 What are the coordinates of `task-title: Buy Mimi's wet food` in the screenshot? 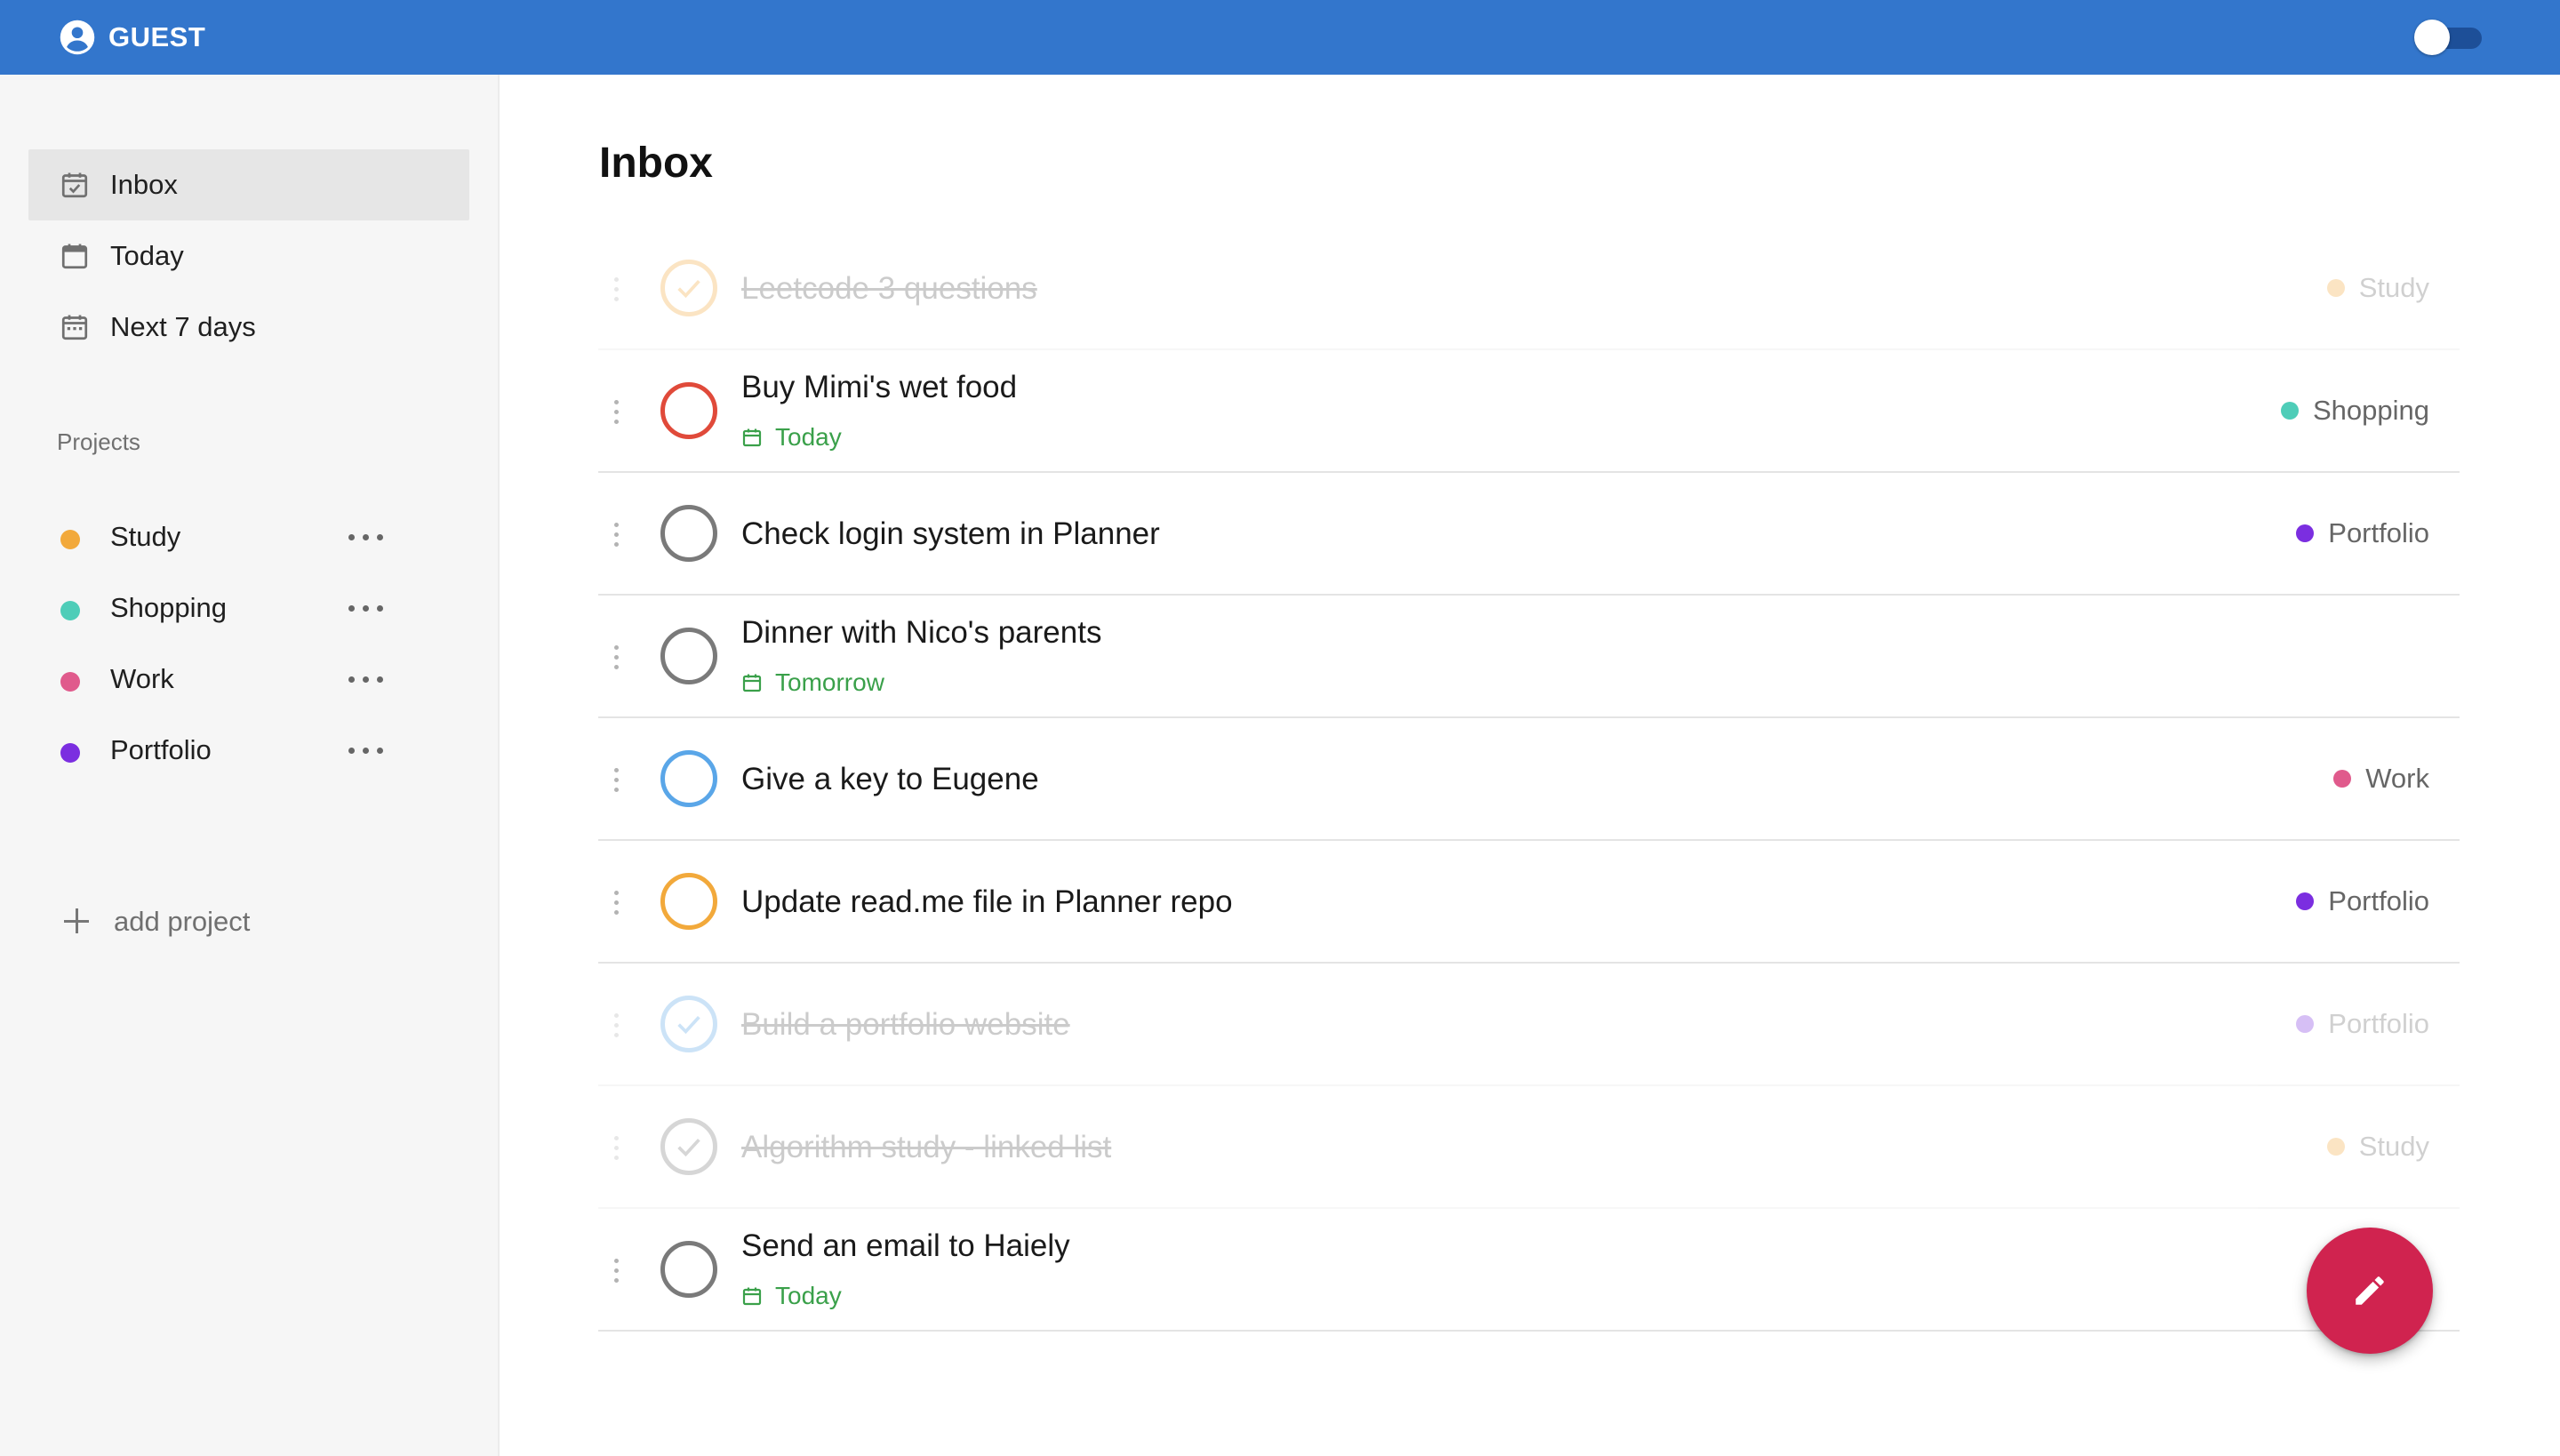 It's located at (879, 387).